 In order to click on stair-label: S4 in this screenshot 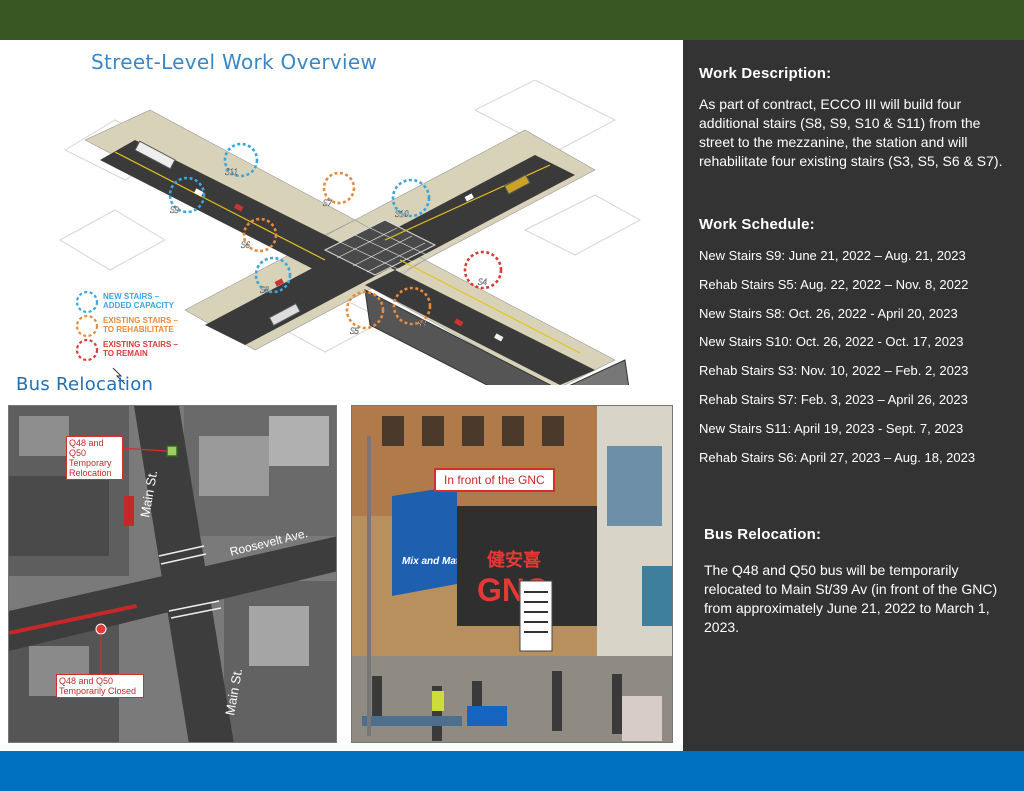, I will do `click(483, 282)`.